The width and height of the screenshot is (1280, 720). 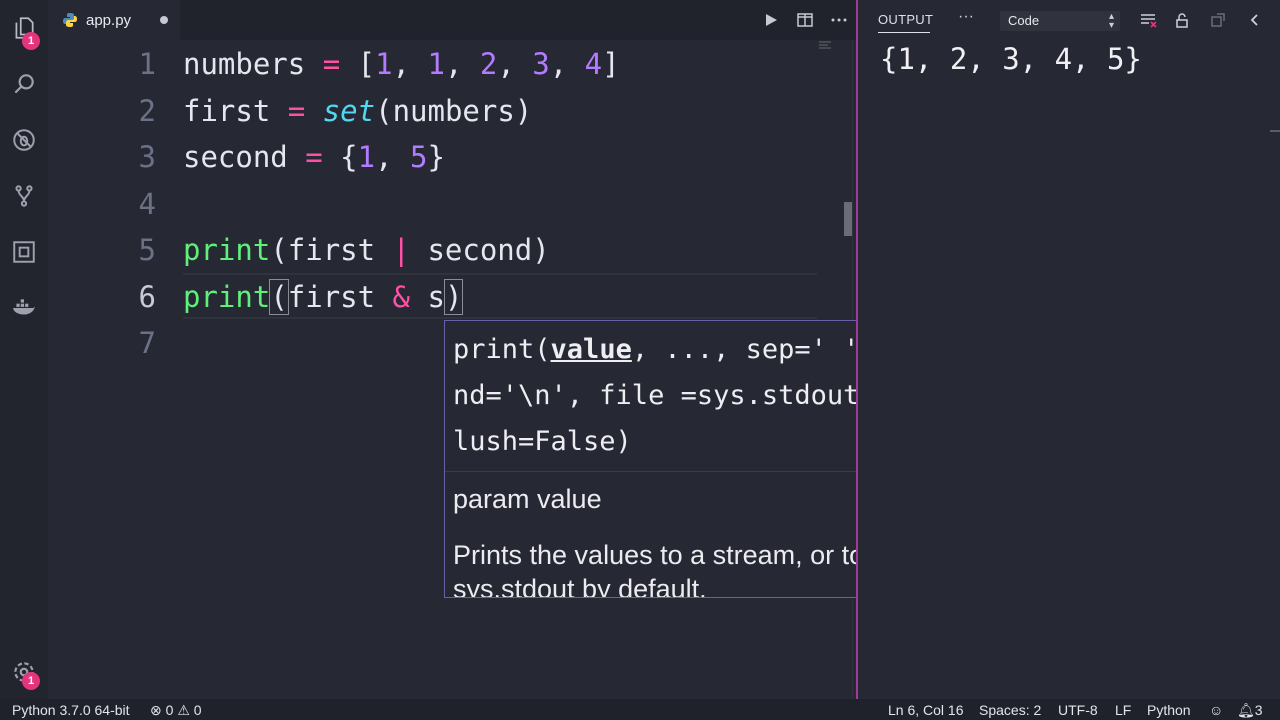 What do you see at coordinates (24, 252) in the screenshot?
I see `extensions-icon` at bounding box center [24, 252].